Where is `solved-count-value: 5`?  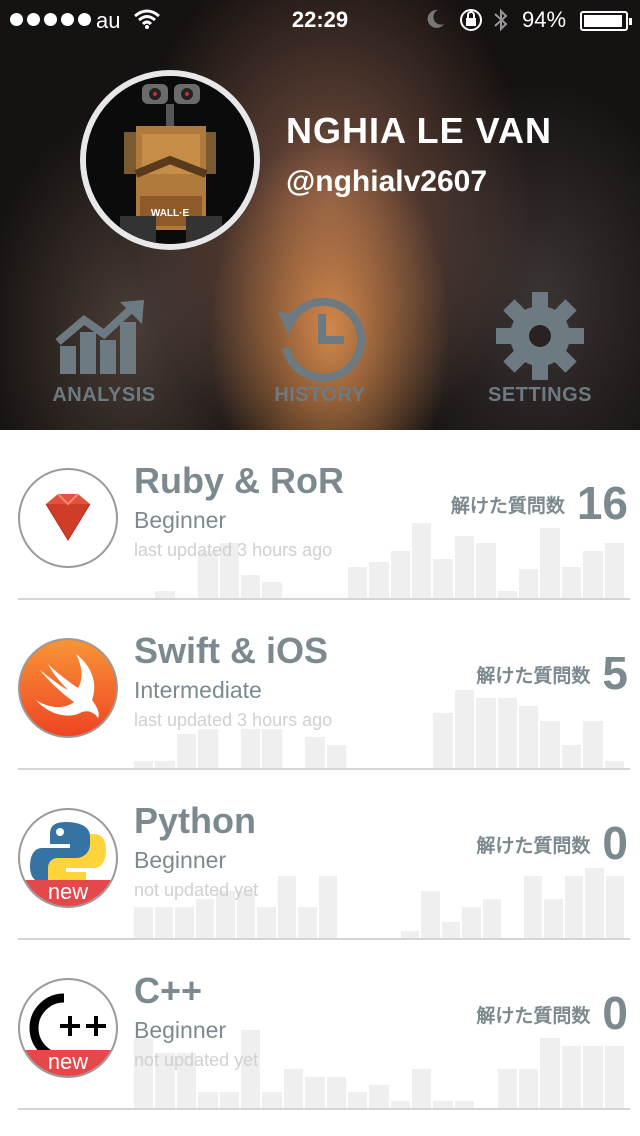 solved-count-value: 5 is located at coordinates (615, 673).